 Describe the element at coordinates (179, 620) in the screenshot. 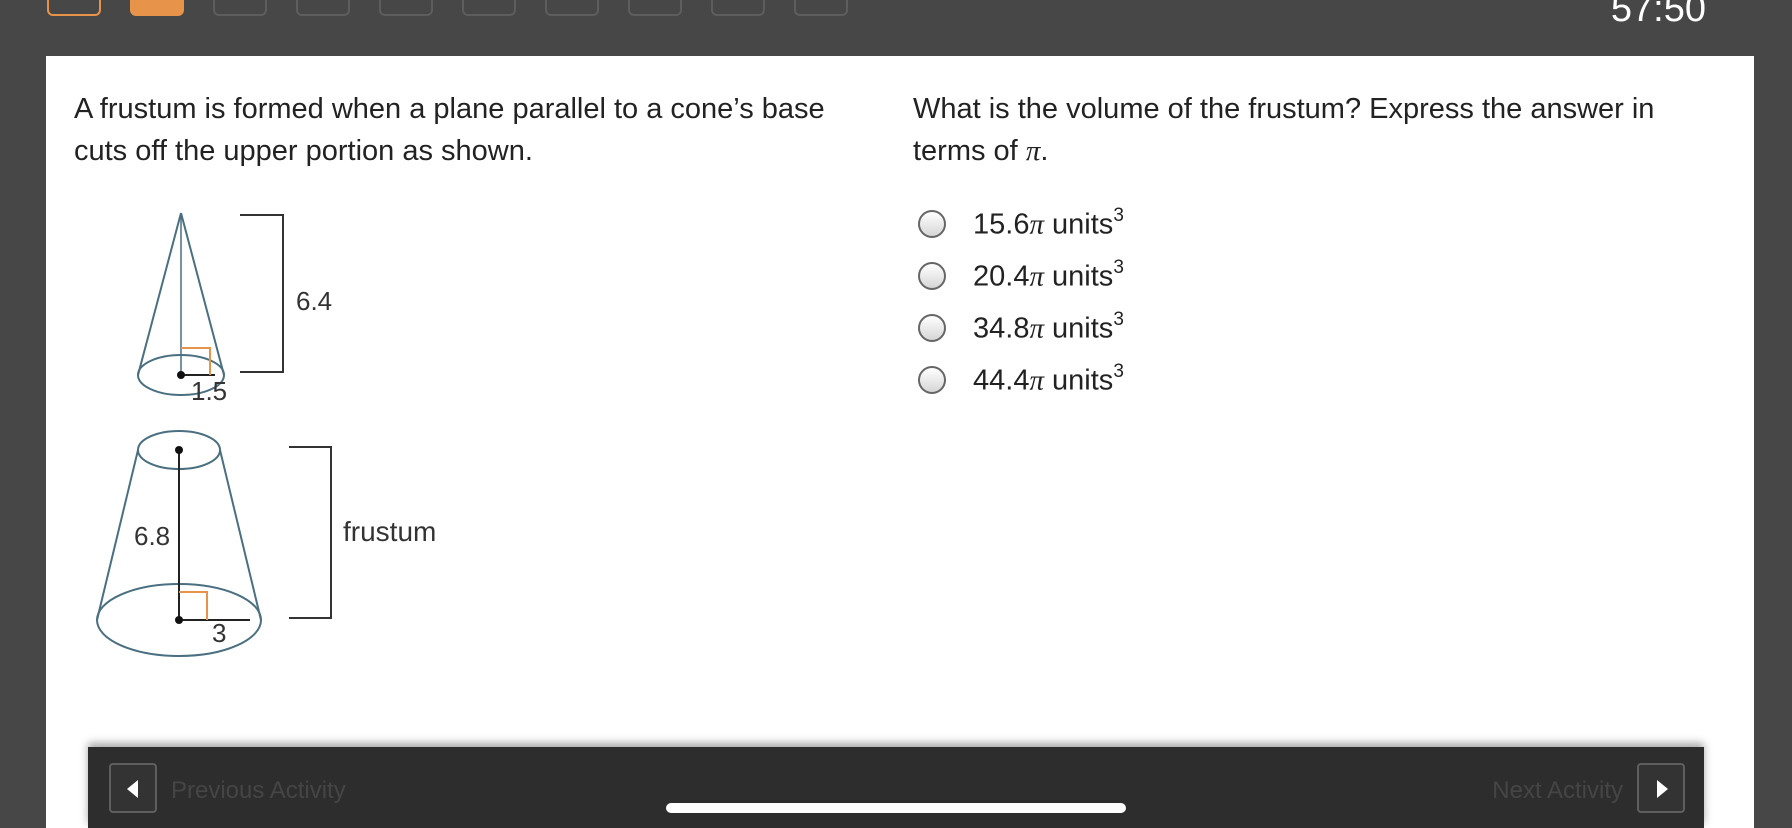

I see `frustum-base-center` at that location.